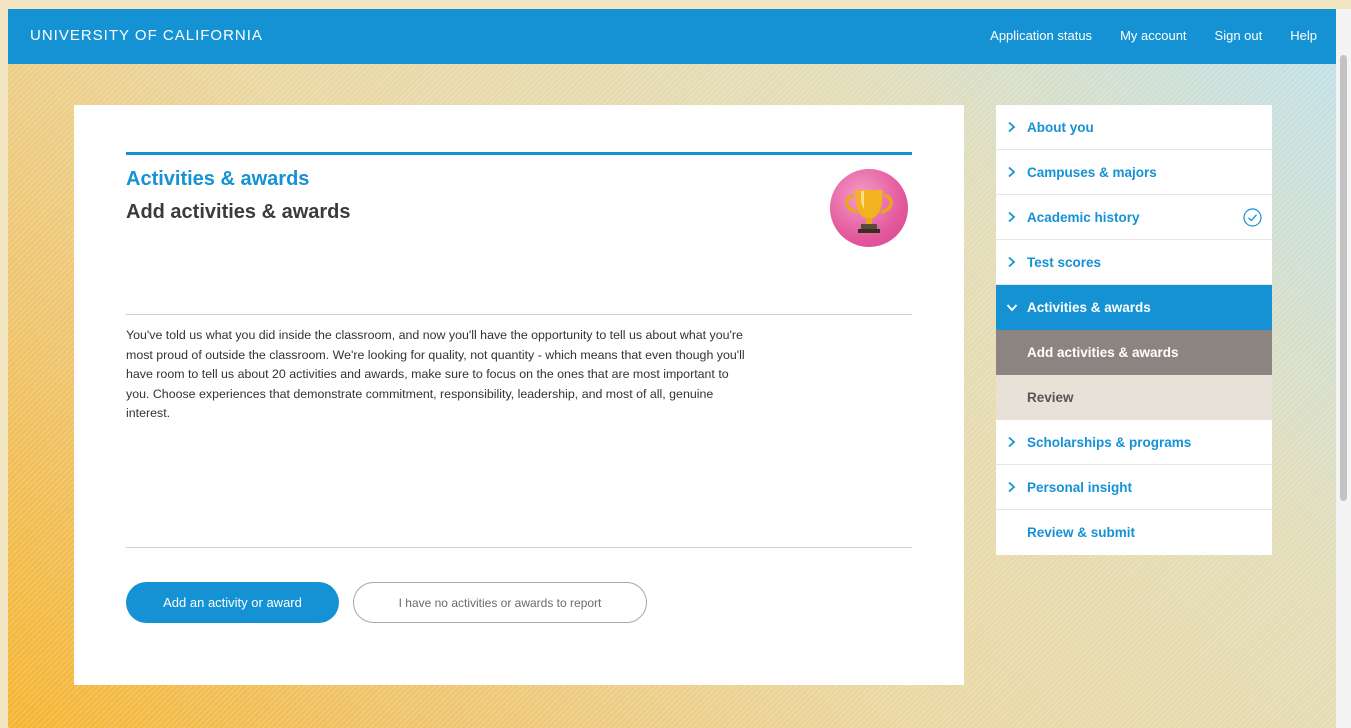 The image size is (1351, 728). Describe the element at coordinates (1252, 219) in the screenshot. I see `check-circle-icon` at that location.